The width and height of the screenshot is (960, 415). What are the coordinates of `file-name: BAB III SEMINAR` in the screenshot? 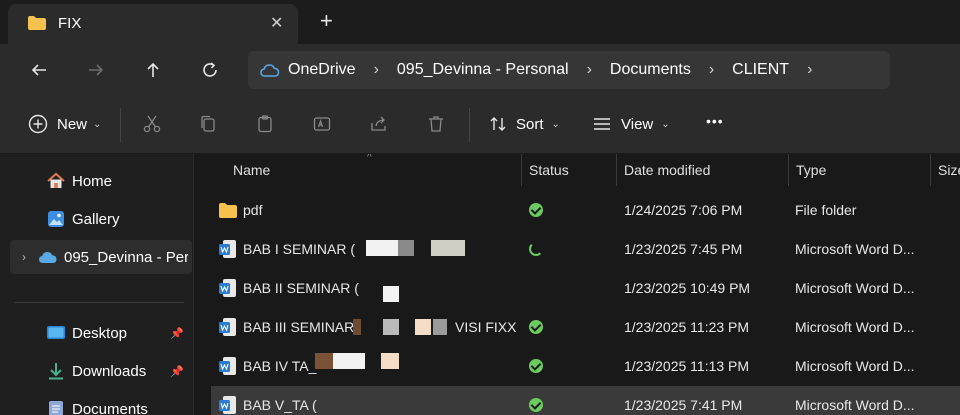 It's located at (299, 327).